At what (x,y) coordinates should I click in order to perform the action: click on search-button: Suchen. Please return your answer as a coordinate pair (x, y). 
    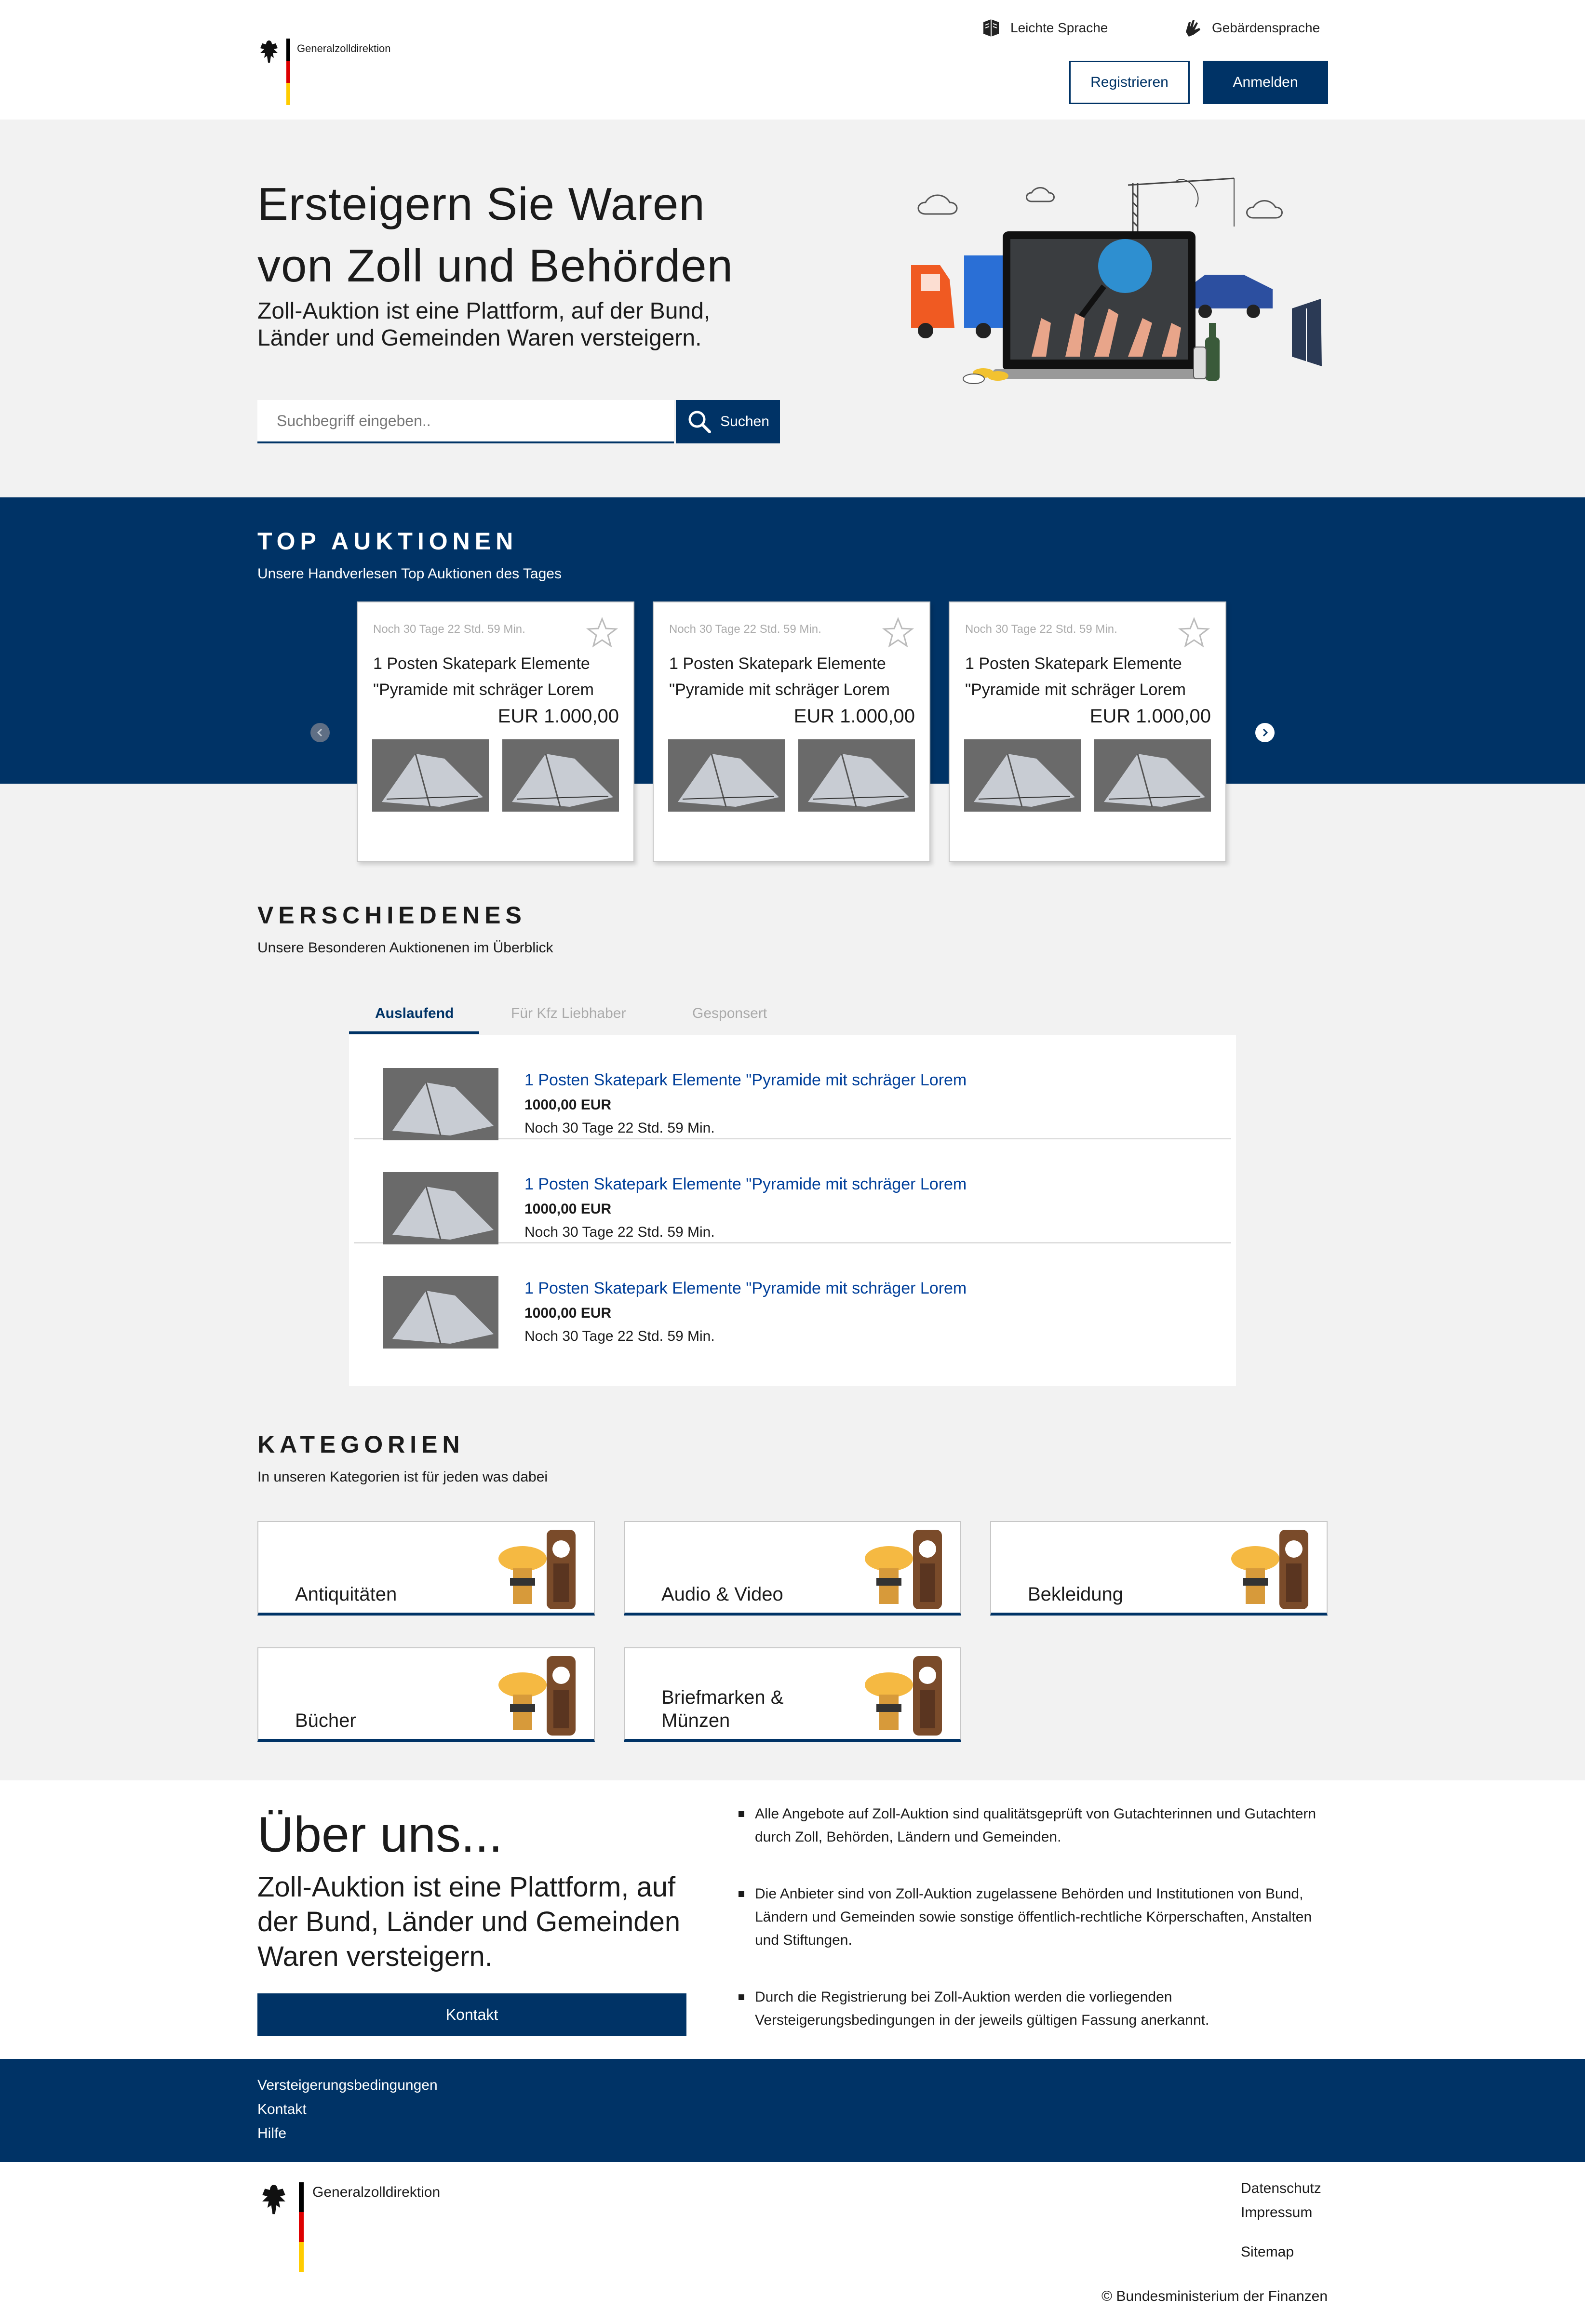
    Looking at the image, I should click on (728, 421).